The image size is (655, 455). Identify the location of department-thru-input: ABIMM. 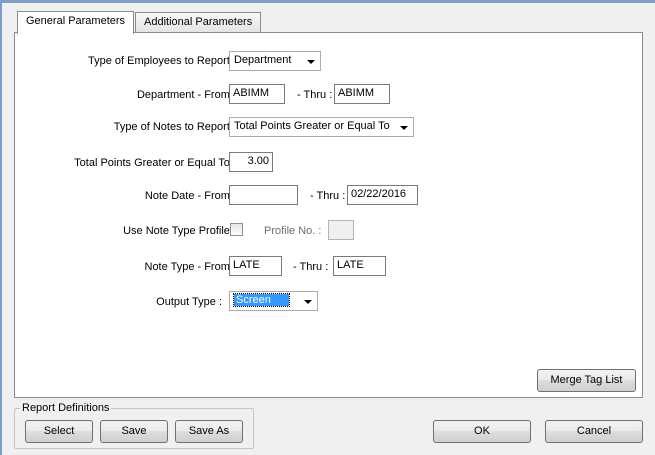
(362, 94).